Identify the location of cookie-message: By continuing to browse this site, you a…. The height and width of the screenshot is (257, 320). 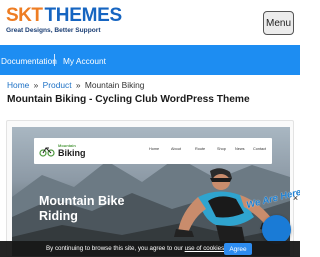
(136, 248).